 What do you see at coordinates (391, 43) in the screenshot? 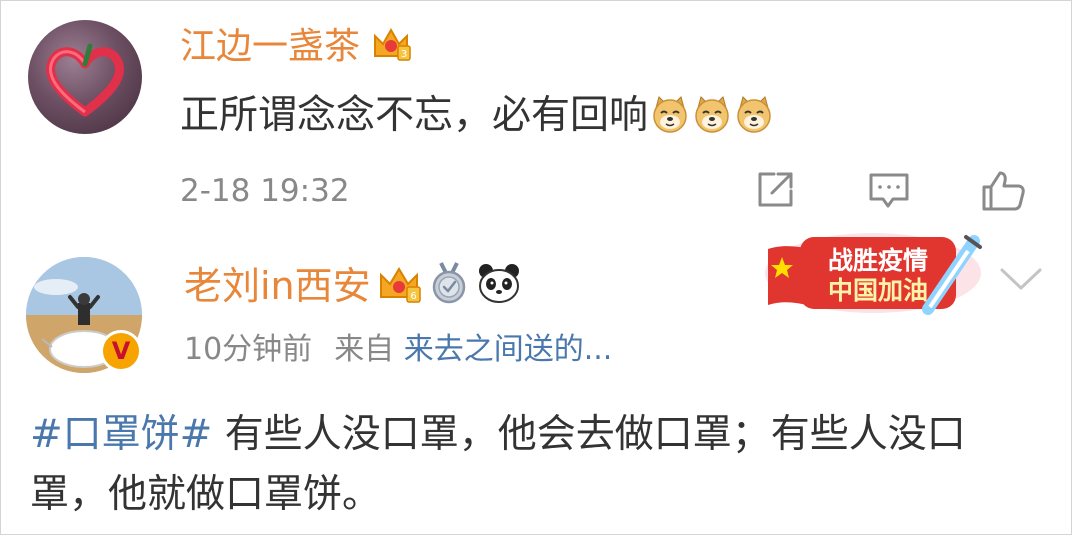
I see `crown-level-icon: 3` at bounding box center [391, 43].